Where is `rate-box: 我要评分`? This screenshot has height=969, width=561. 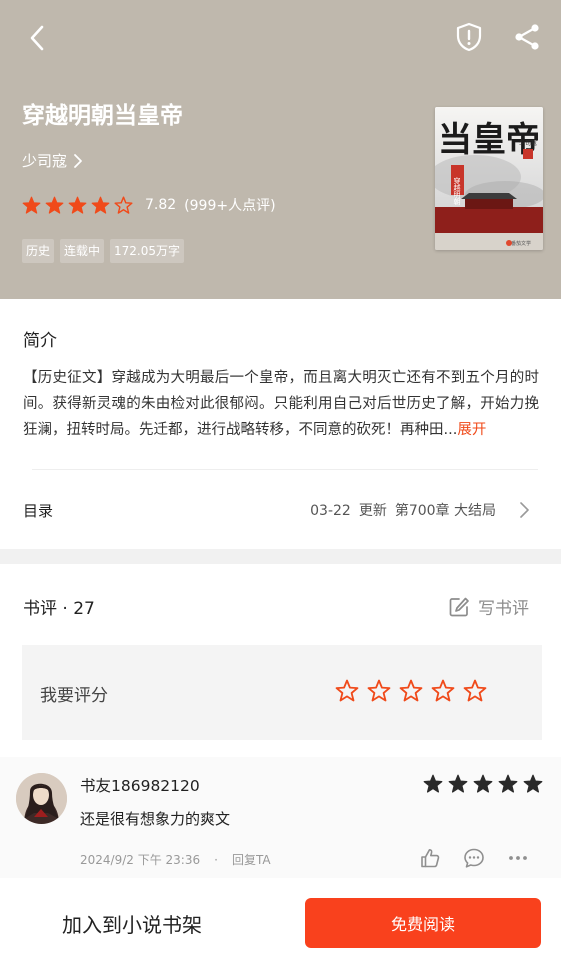 rate-box: 我要评分 is located at coordinates (282, 692).